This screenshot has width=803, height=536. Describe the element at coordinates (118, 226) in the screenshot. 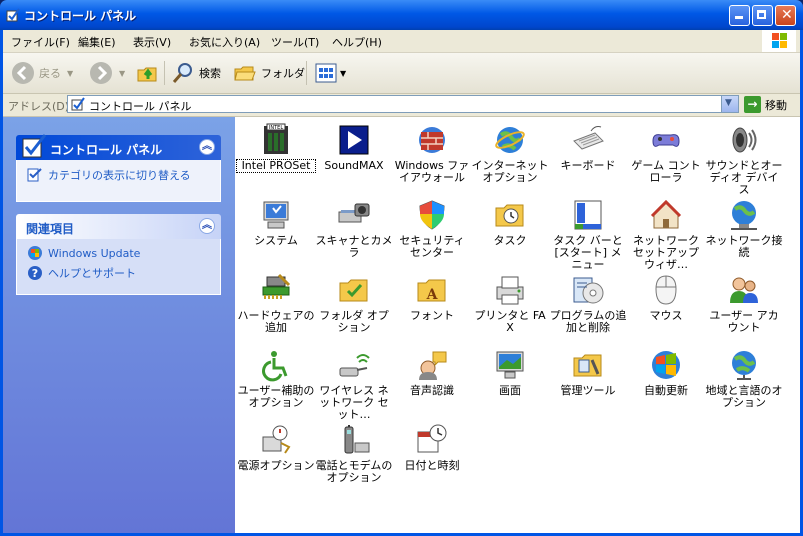

I see `related-section-header: 関連項目 ︽` at that location.